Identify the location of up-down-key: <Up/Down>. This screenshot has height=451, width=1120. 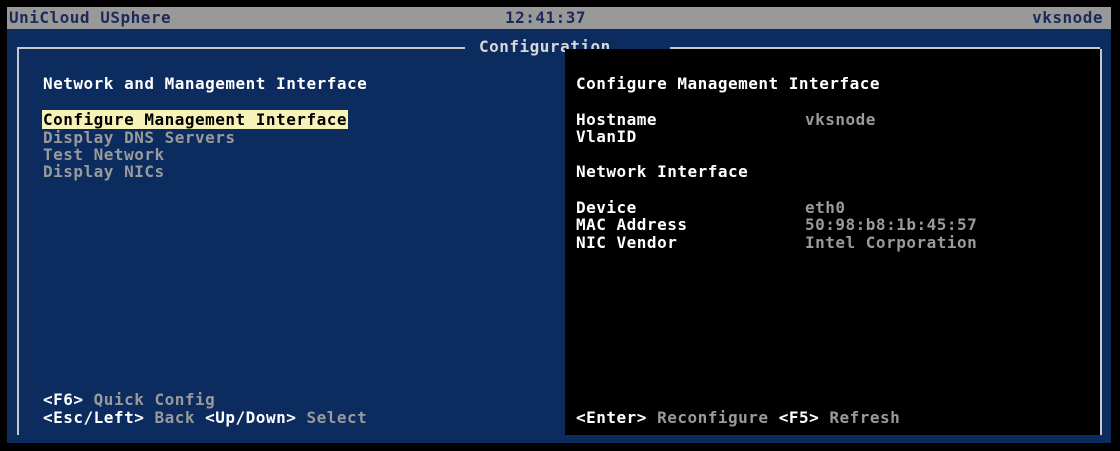
(251, 417).